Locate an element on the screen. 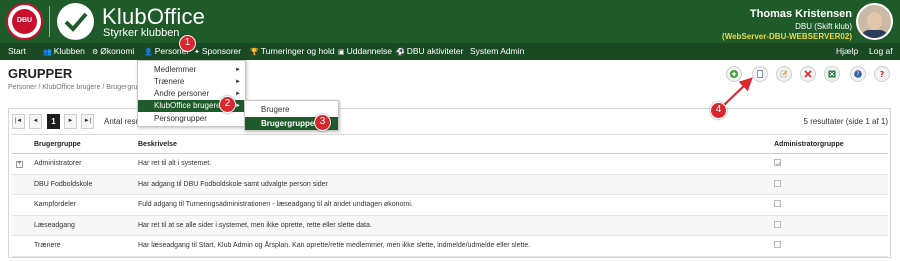 The image size is (900, 261). callout-badge-2: 2 is located at coordinates (227, 104).